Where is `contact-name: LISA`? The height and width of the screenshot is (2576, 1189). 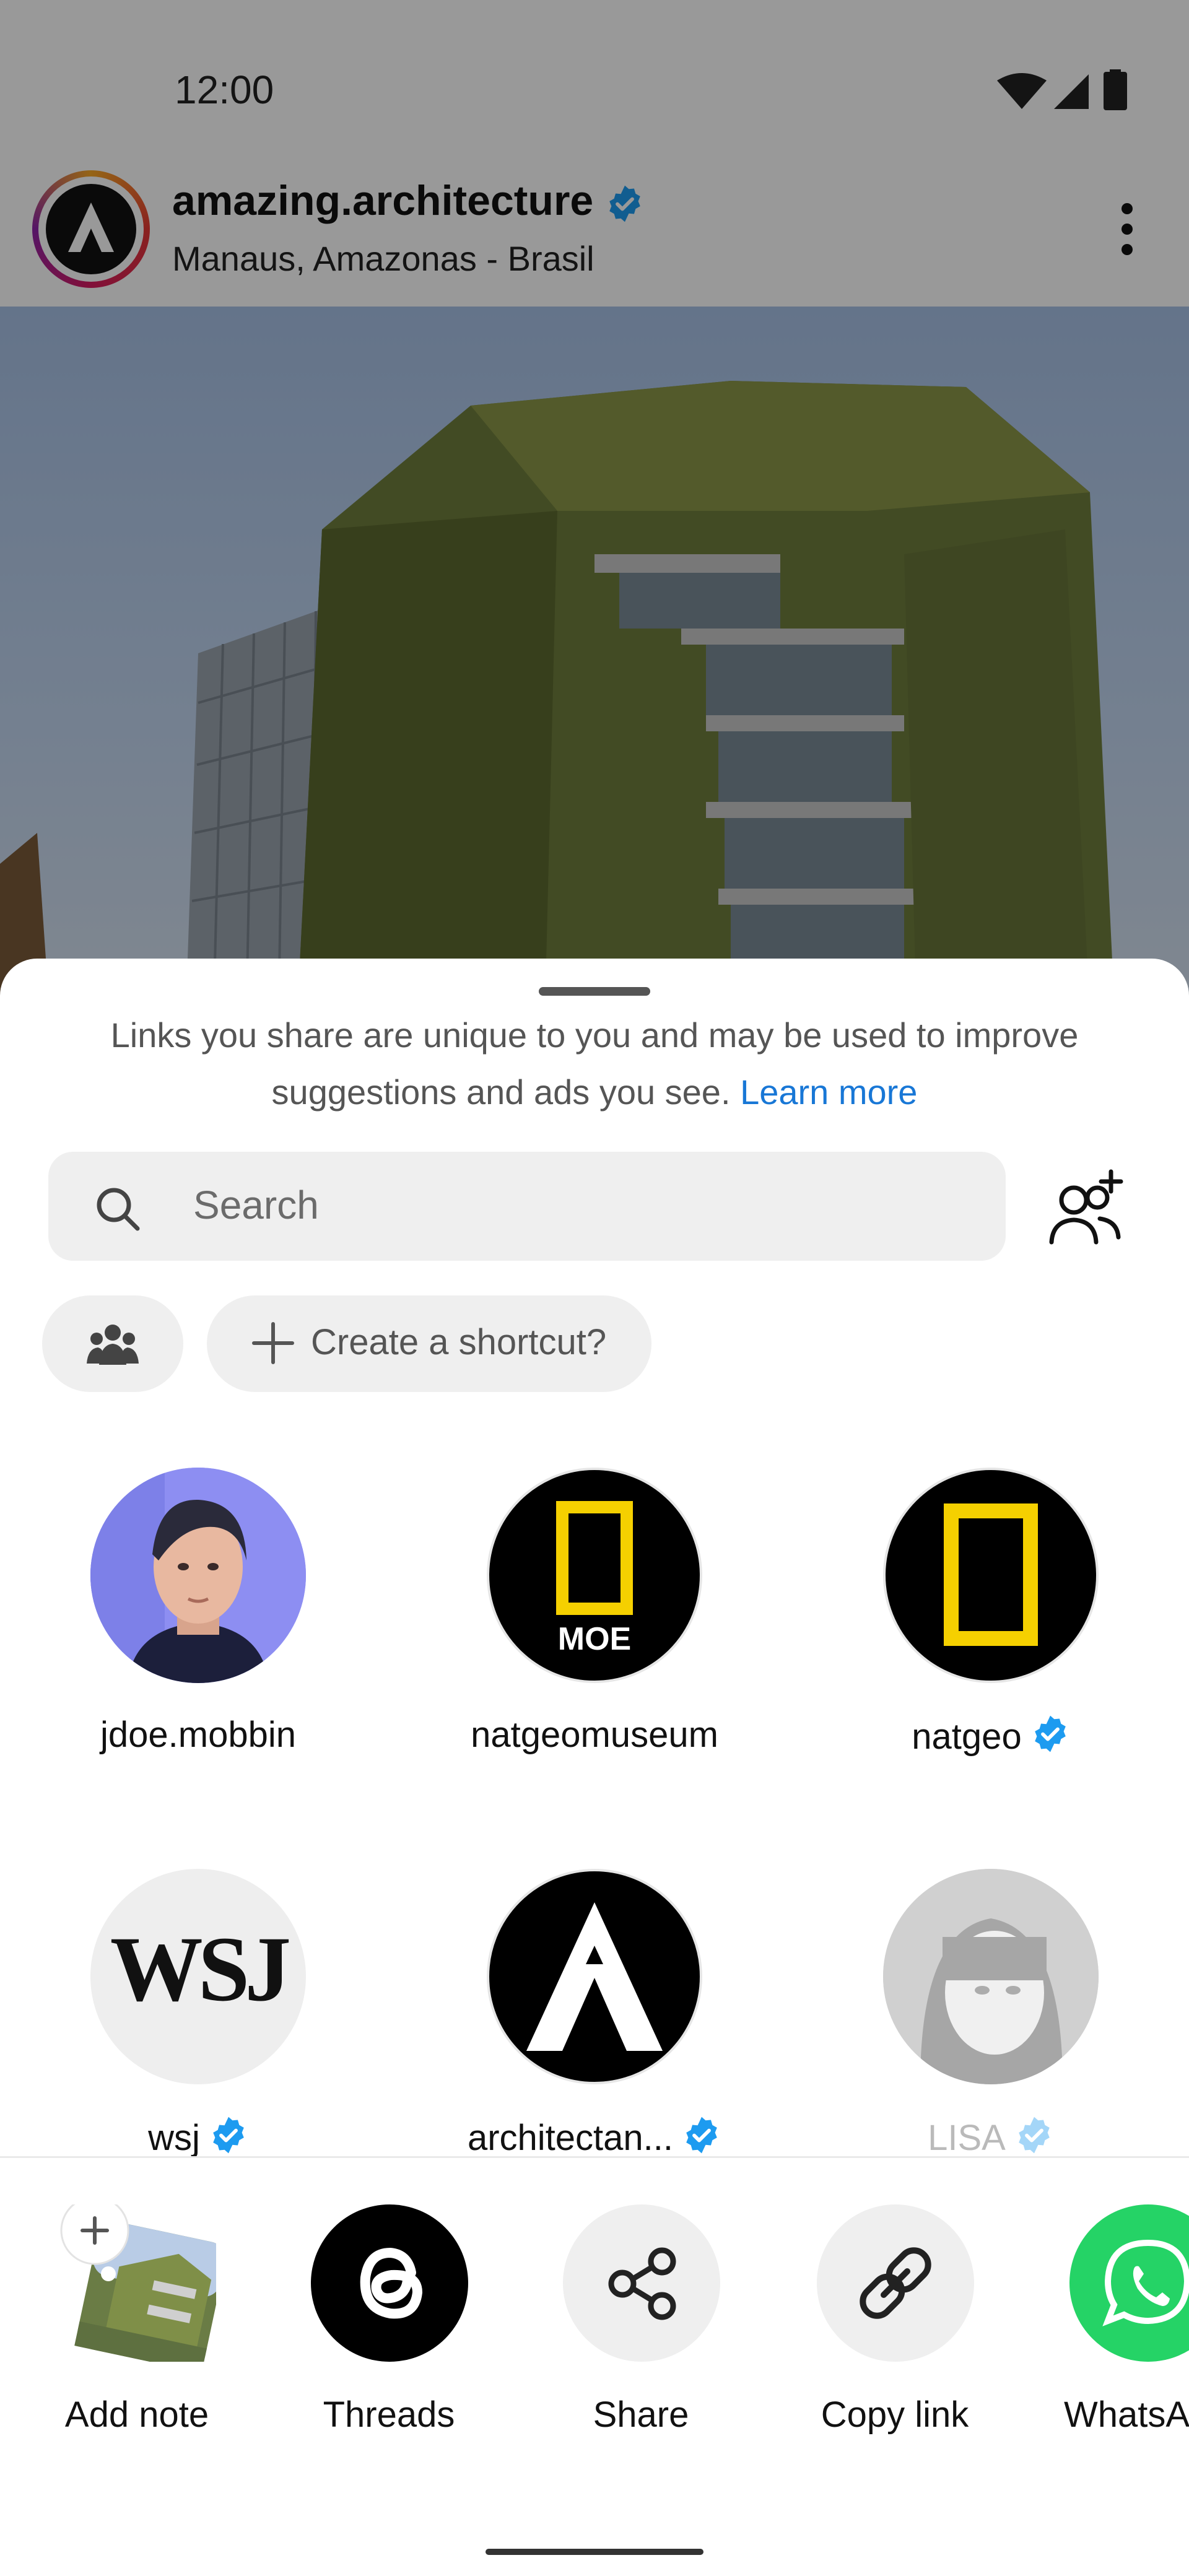 contact-name: LISA is located at coordinates (991, 2137).